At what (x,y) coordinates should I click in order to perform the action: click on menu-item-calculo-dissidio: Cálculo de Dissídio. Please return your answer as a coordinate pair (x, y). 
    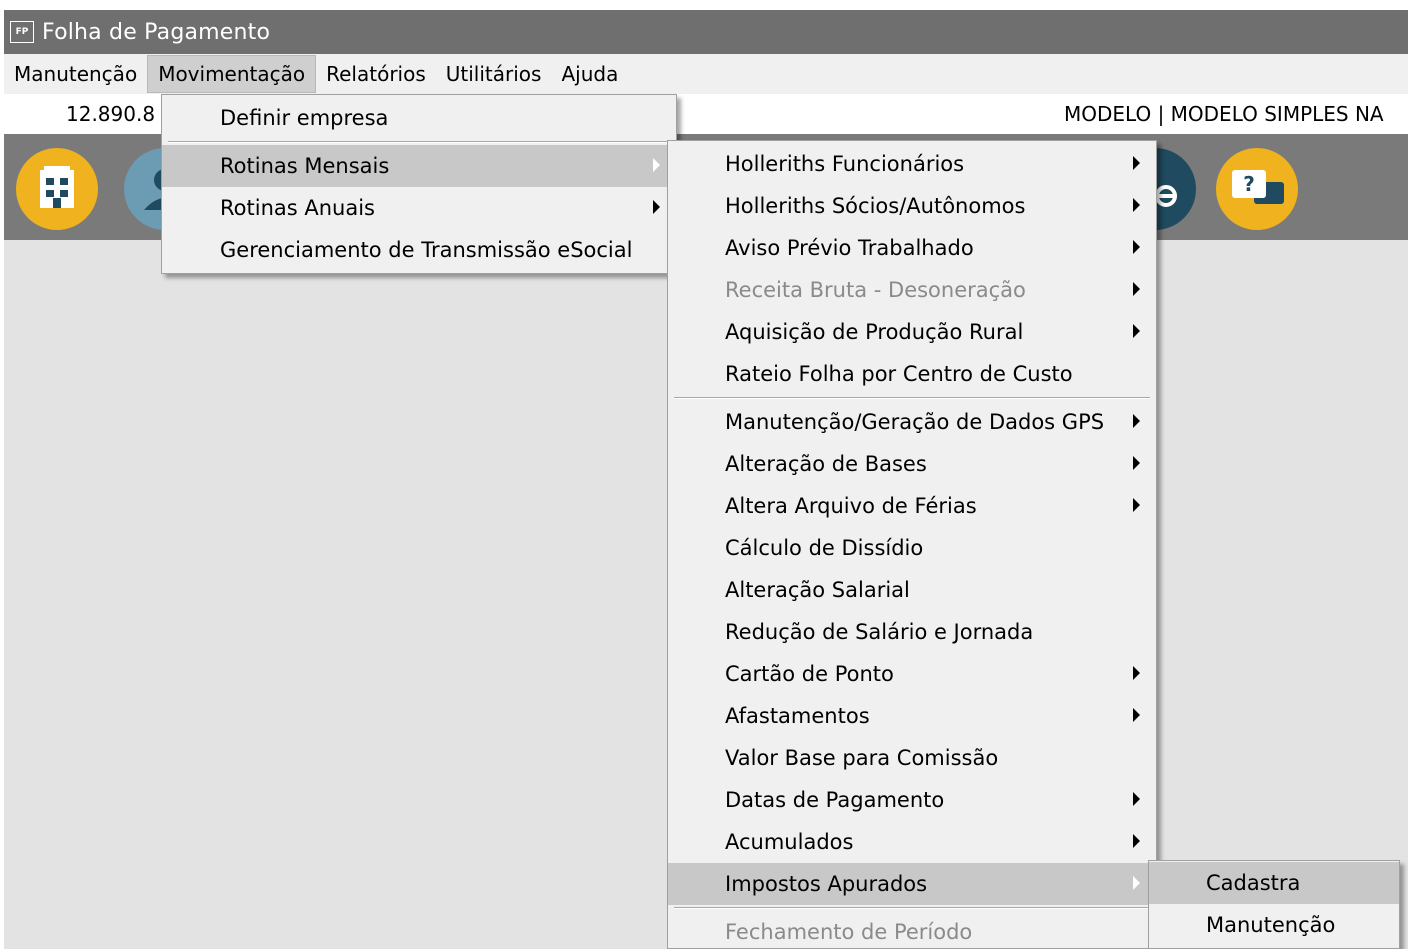
    Looking at the image, I should click on (912, 548).